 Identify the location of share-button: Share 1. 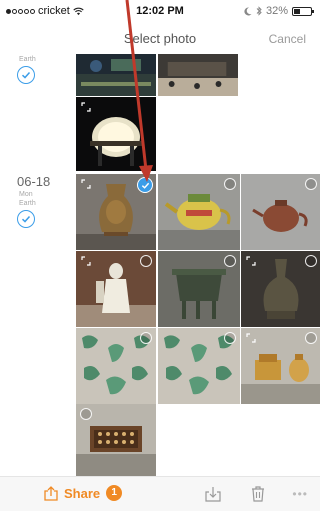
(83, 493).